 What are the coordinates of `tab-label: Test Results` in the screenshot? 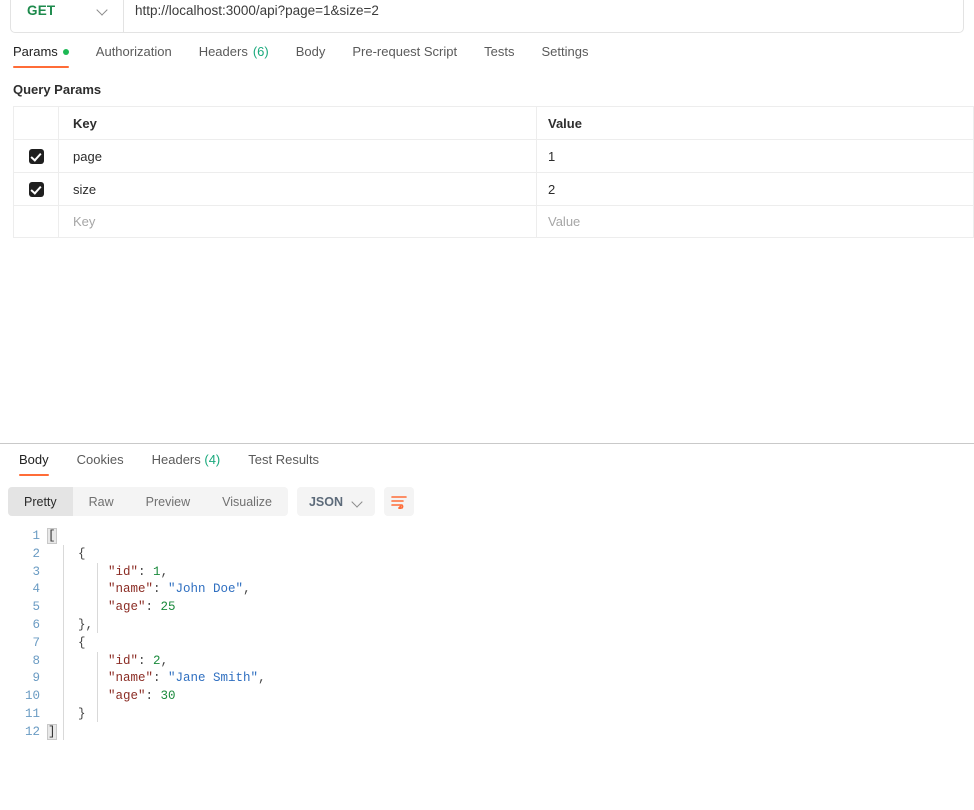 It's located at (284, 459).